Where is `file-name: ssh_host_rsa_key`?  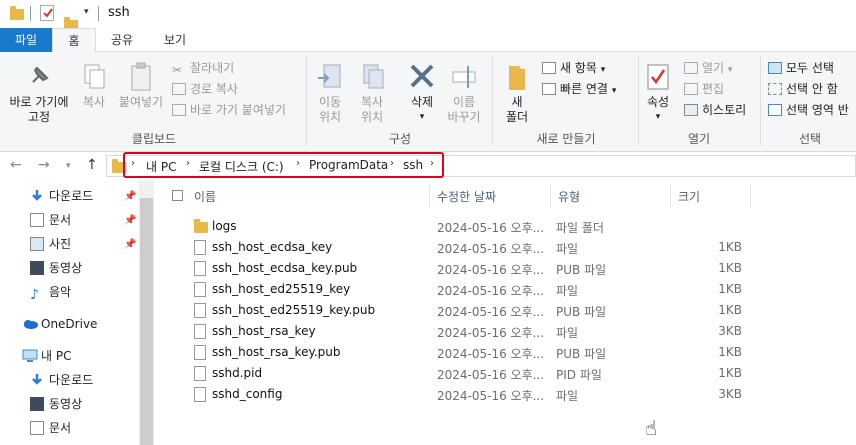
file-name: ssh_host_rsa_key is located at coordinates (264, 331).